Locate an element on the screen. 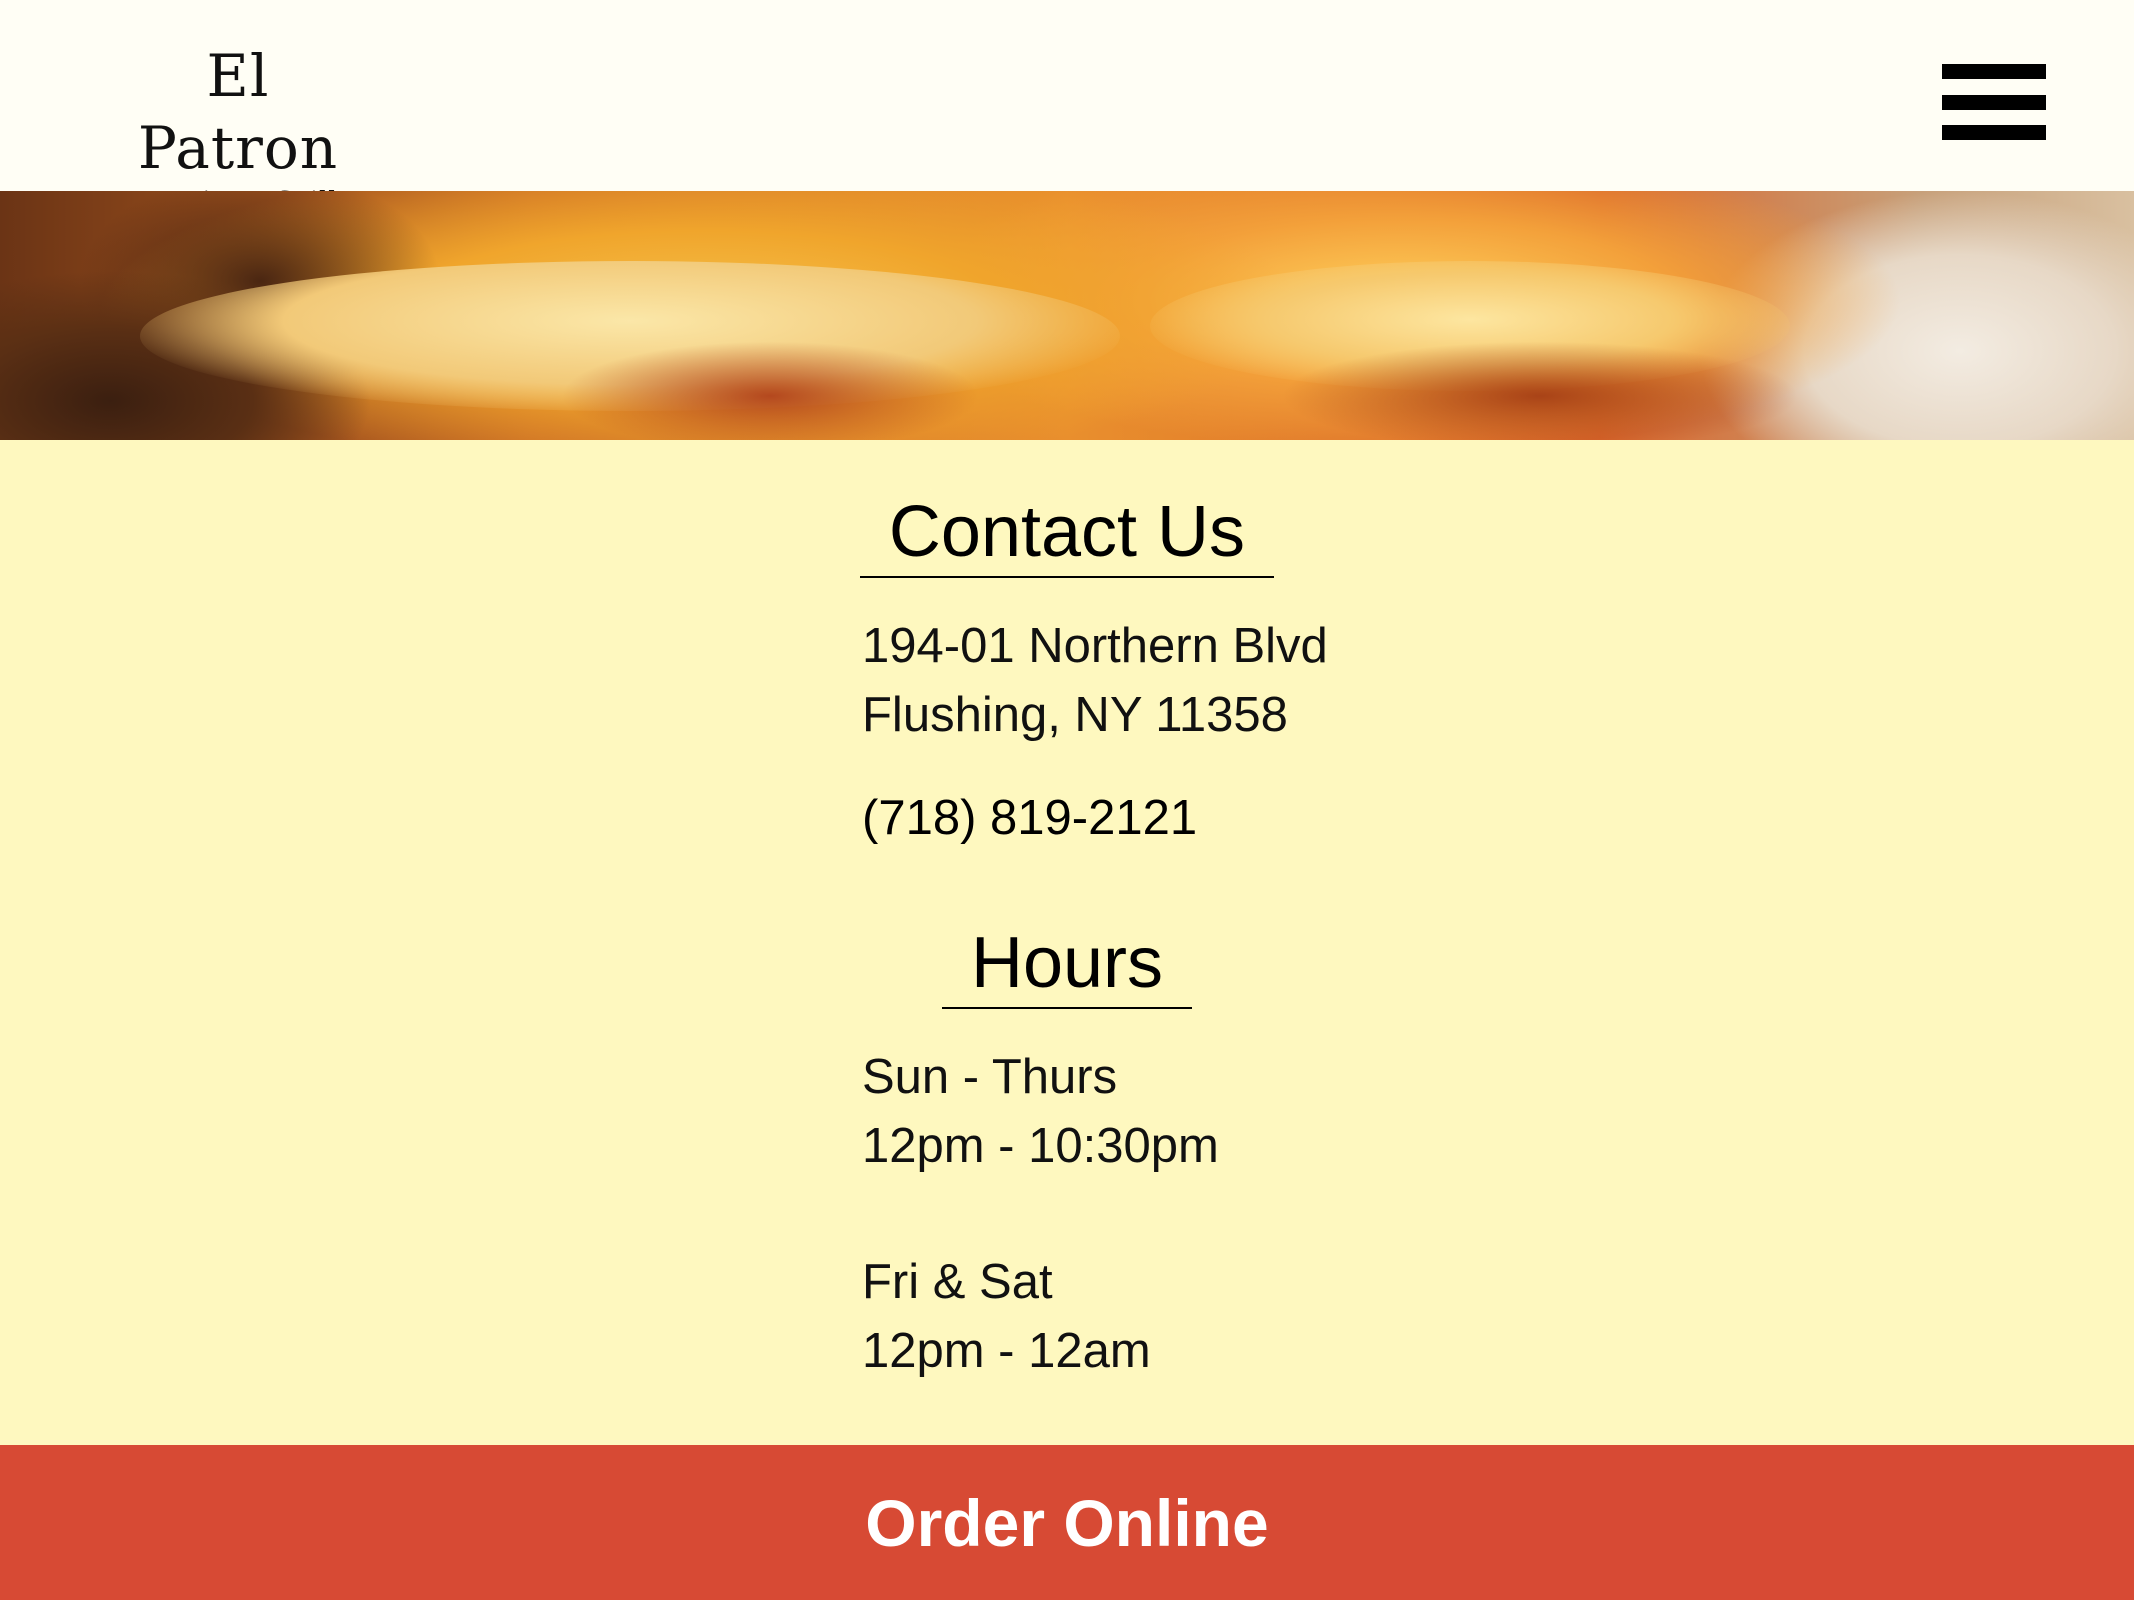 This screenshot has width=2134, height=1600. logo-name: El Patron is located at coordinates (238, 112).